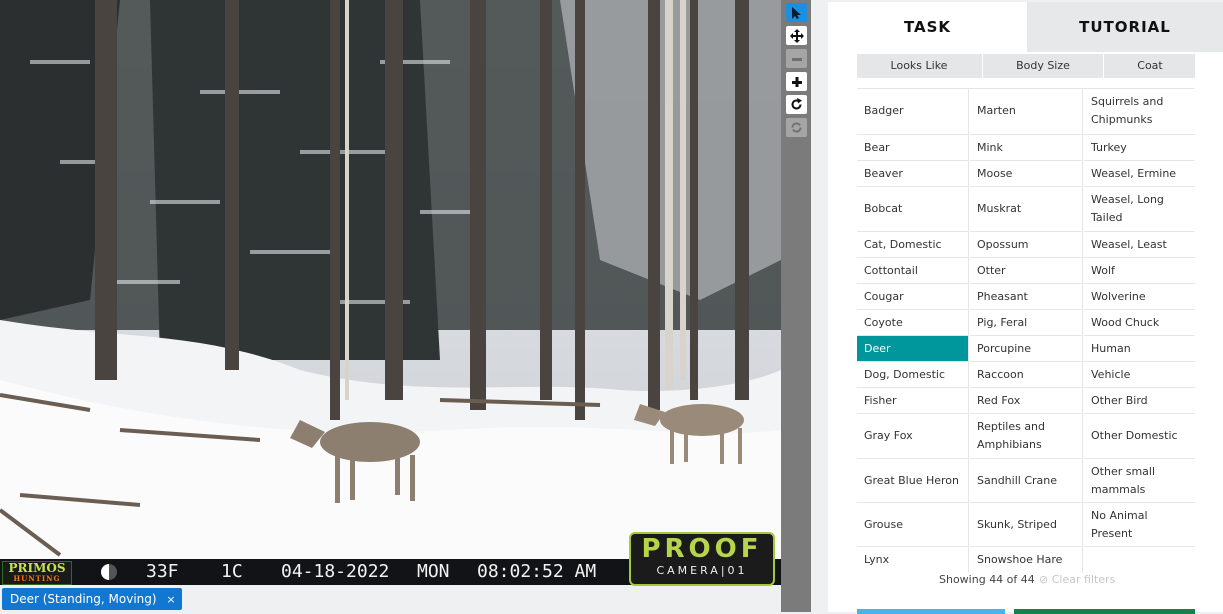  I want to click on species-option-weasel-ermine: Weasel, Ermine, so click(1139, 174).